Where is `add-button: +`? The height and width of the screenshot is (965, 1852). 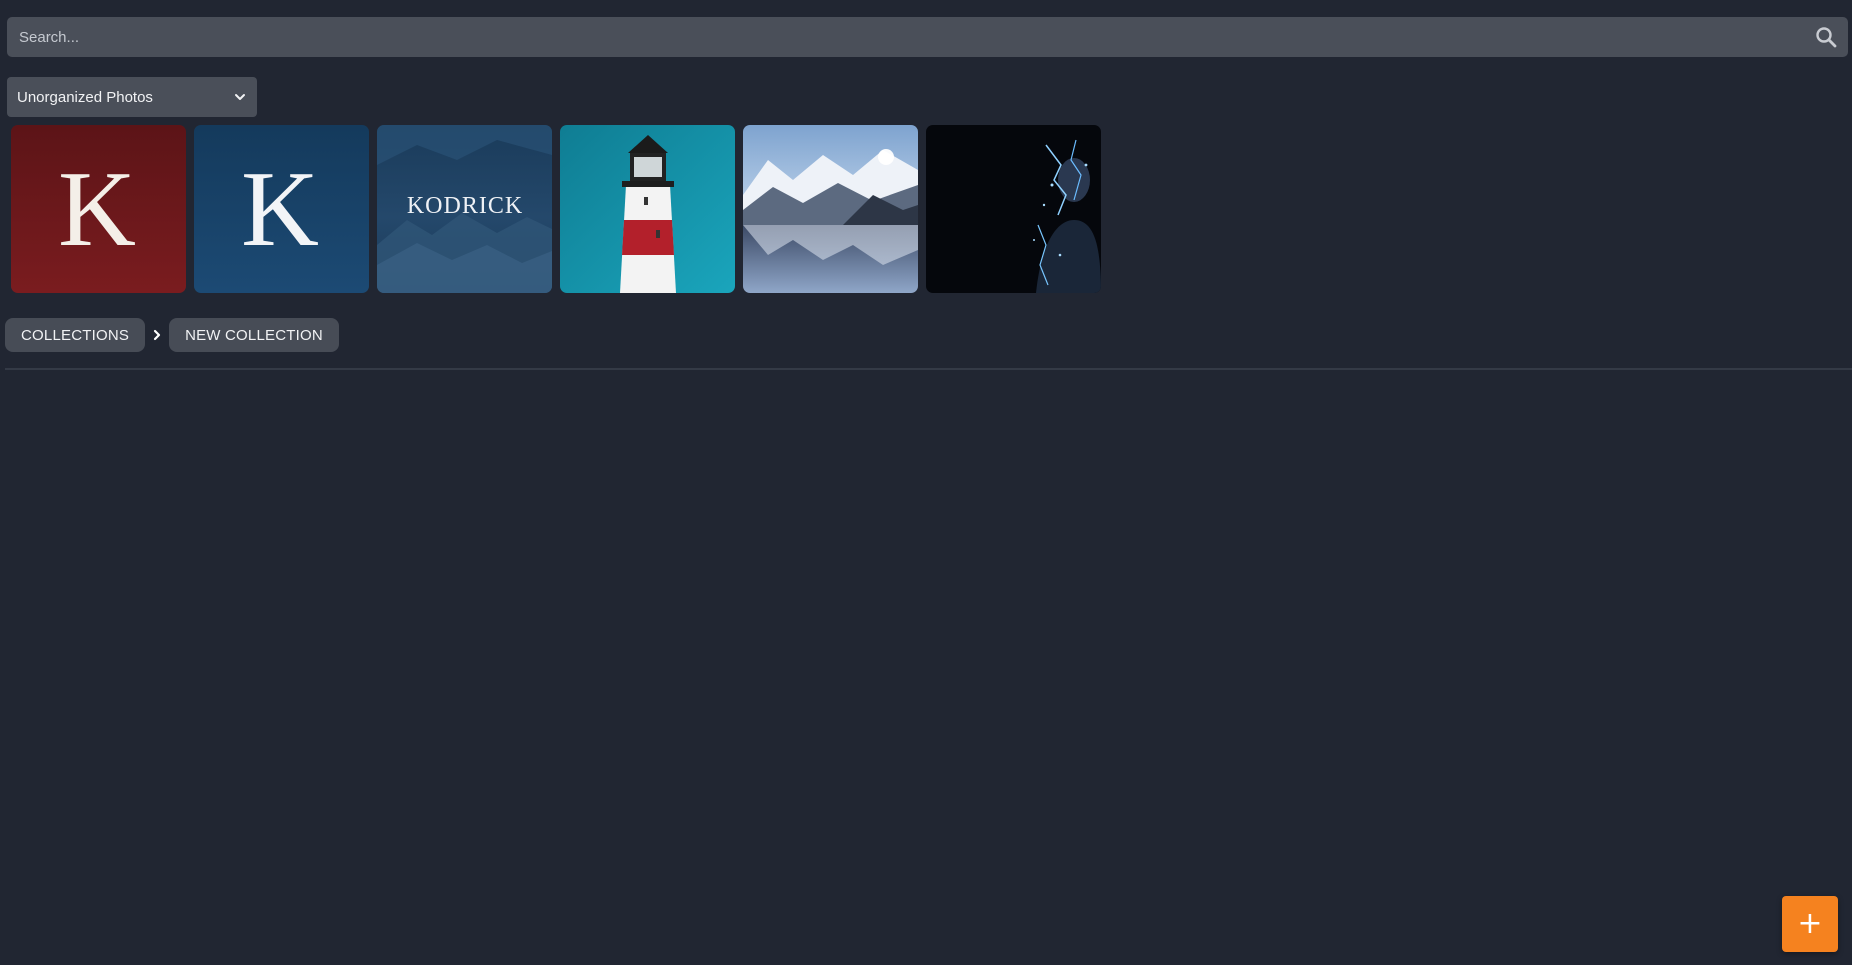 add-button: + is located at coordinates (1810, 924).